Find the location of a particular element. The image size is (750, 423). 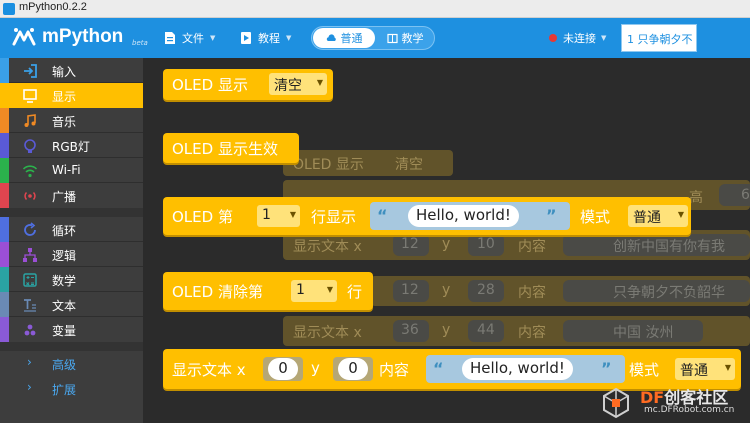

wifi-icon is located at coordinates (30, 171).